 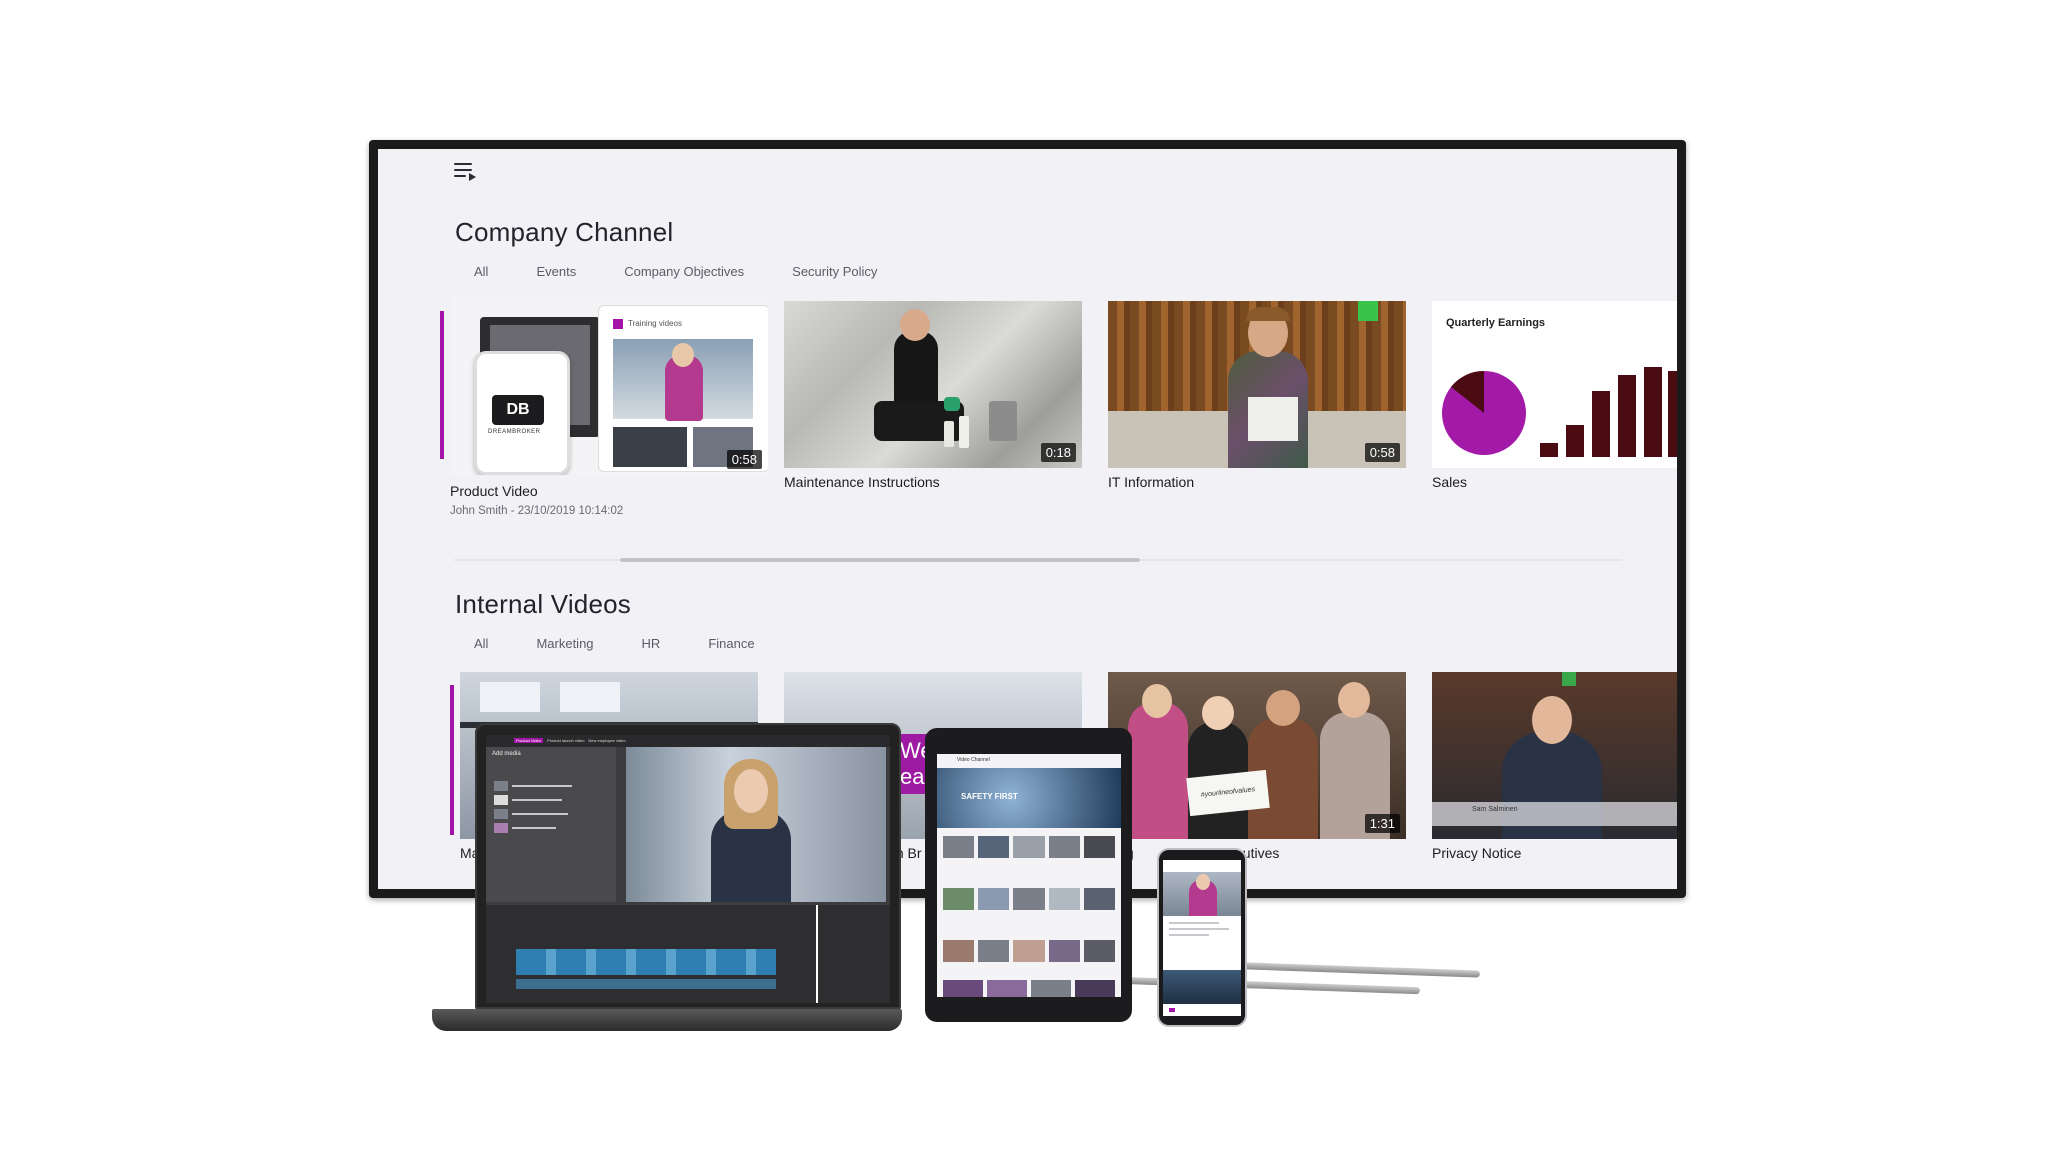 I want to click on tab-company-objectives: Company Objectives, so click(x=684, y=271).